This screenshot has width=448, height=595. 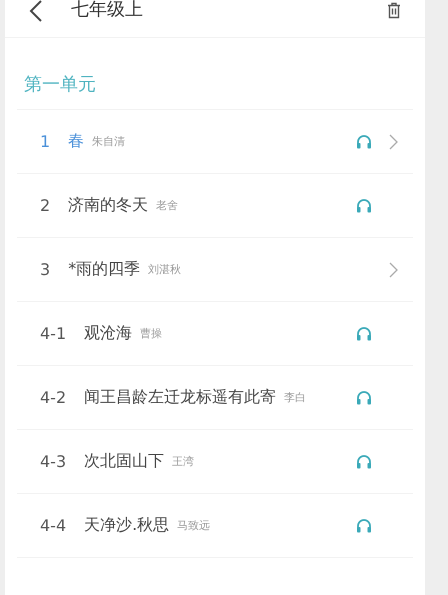 I want to click on author-name: 朱自清, so click(x=109, y=141).